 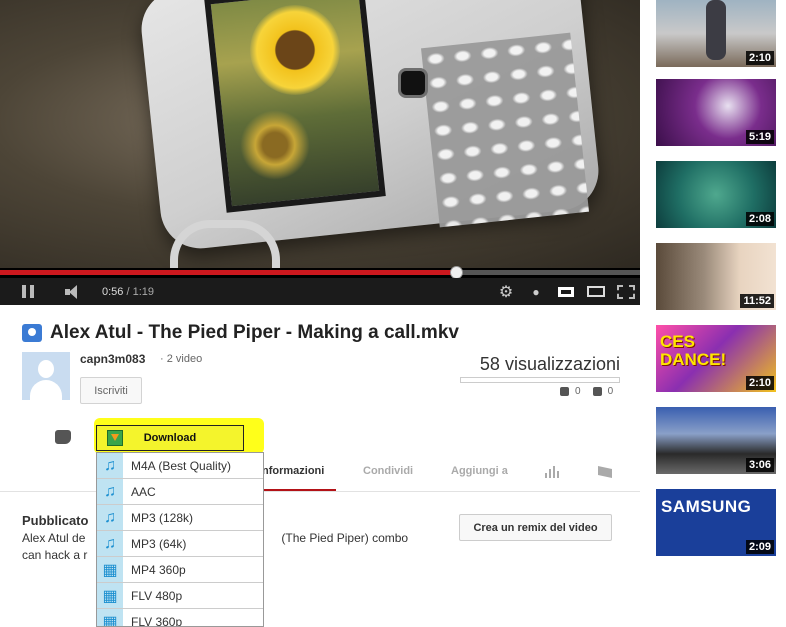 I want to click on published-label: Pubblicato, so click(x=55, y=520).